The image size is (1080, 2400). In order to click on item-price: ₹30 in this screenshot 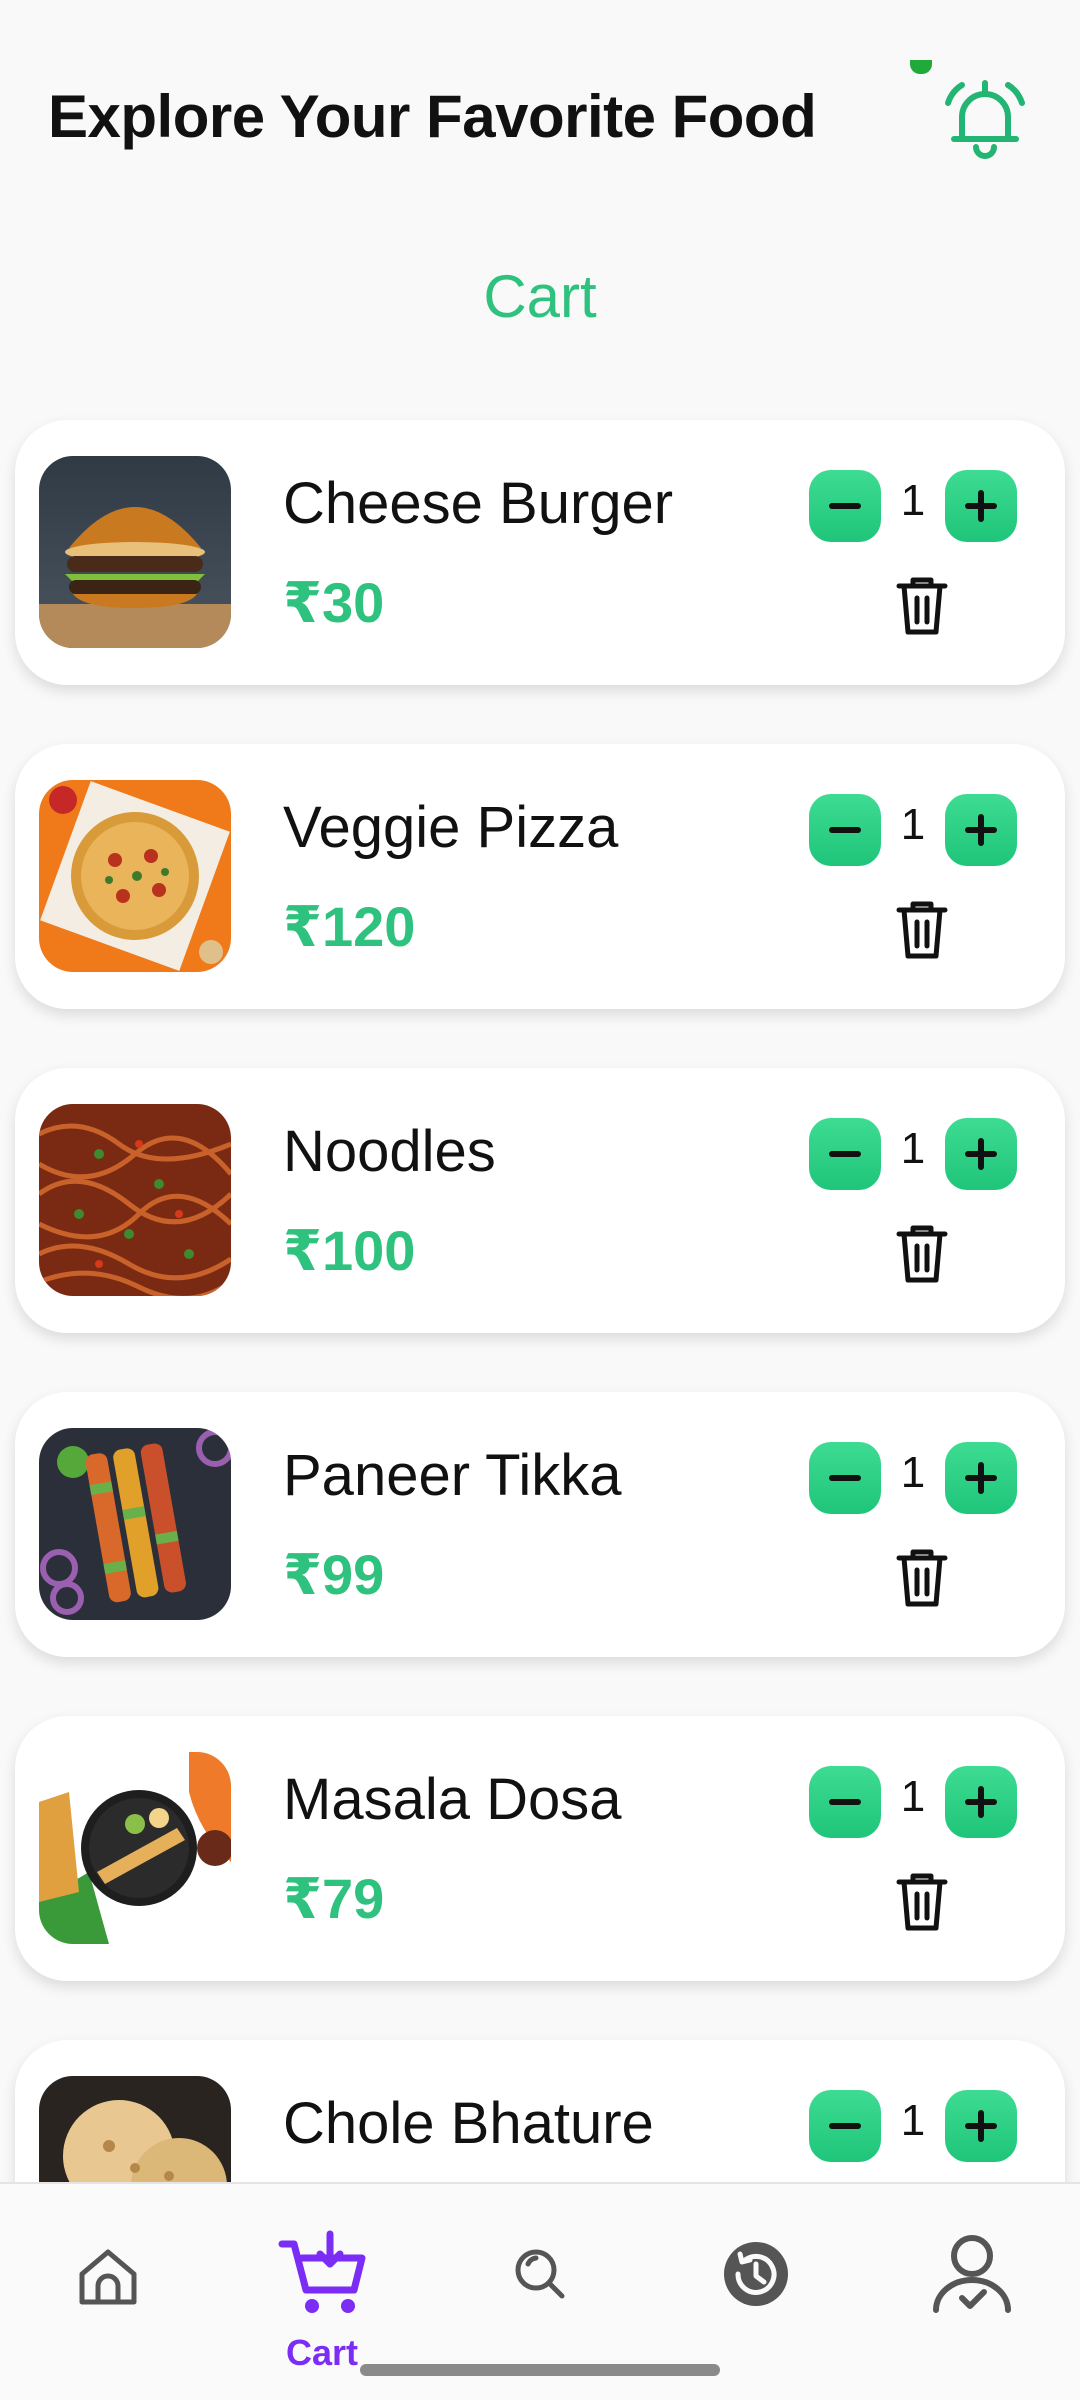, I will do `click(334, 602)`.